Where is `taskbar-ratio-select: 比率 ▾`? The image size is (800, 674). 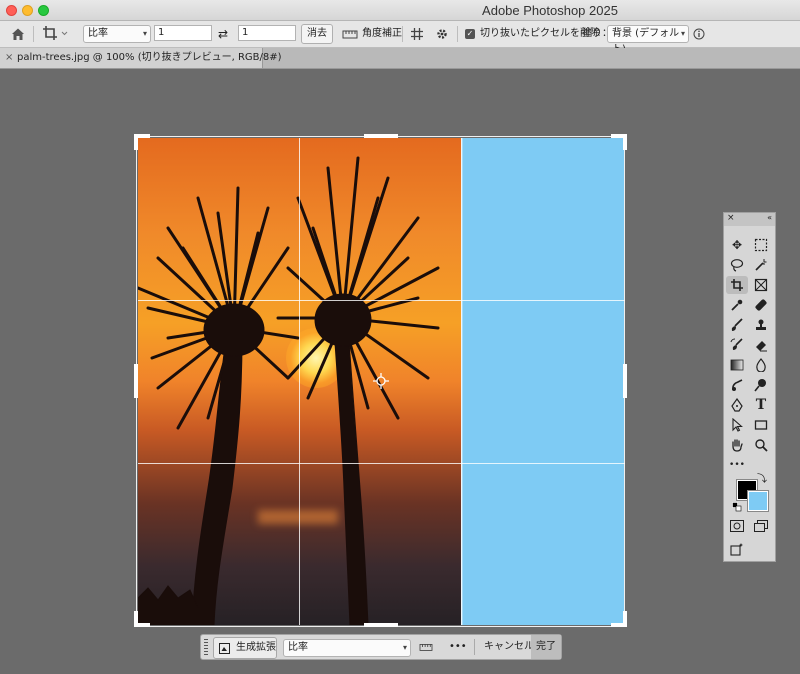
taskbar-ratio-select: 比率 ▾ is located at coordinates (347, 648).